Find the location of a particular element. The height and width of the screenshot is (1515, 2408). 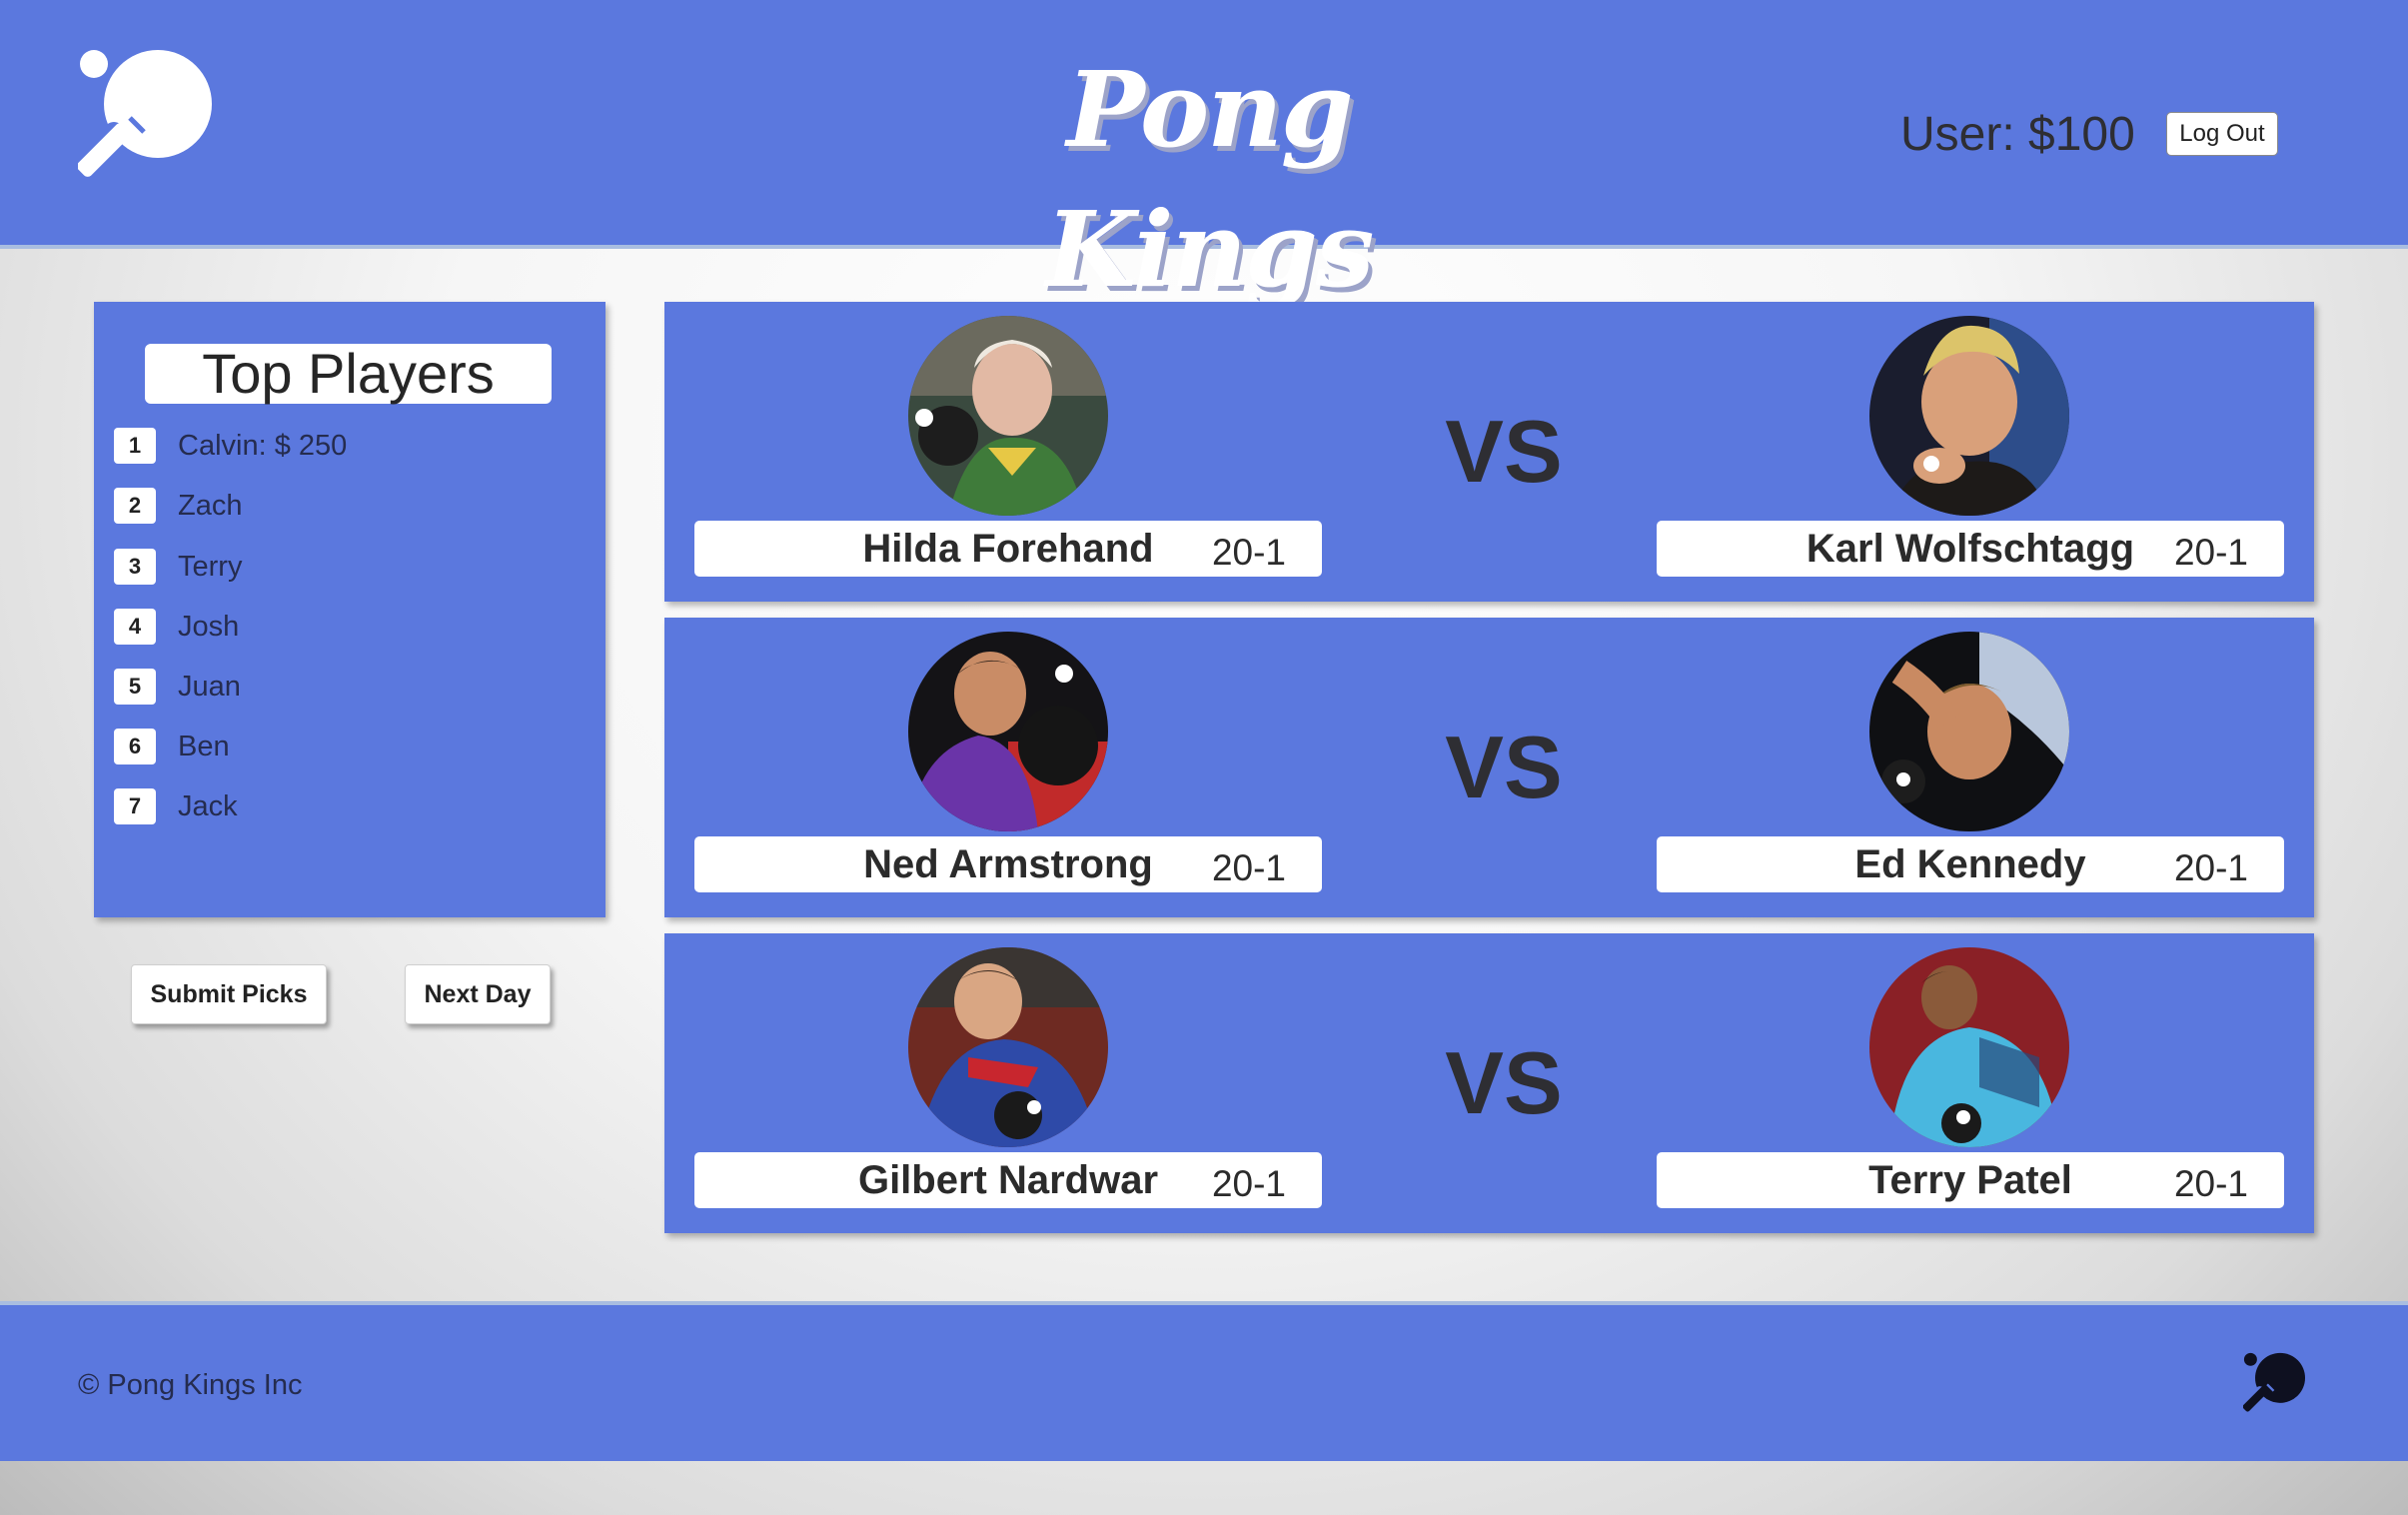

rank-badge: 7 is located at coordinates (135, 806).